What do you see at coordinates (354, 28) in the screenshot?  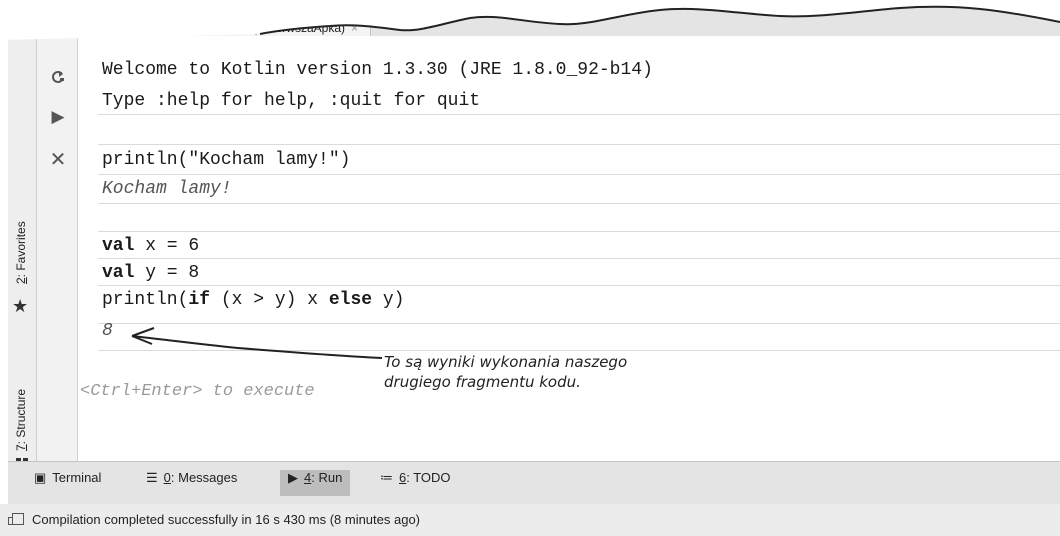 I see `tab-close-icon: ×` at bounding box center [354, 28].